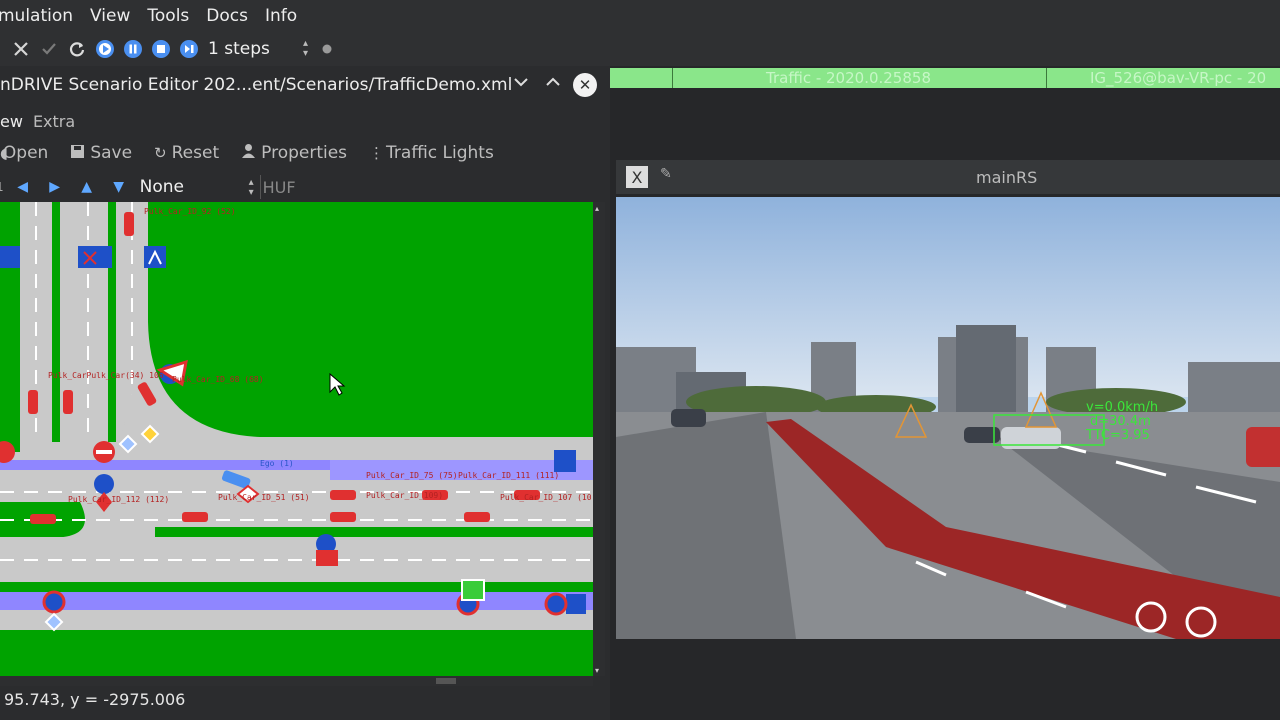  I want to click on reset-button: ↻ Reset, so click(186, 153).